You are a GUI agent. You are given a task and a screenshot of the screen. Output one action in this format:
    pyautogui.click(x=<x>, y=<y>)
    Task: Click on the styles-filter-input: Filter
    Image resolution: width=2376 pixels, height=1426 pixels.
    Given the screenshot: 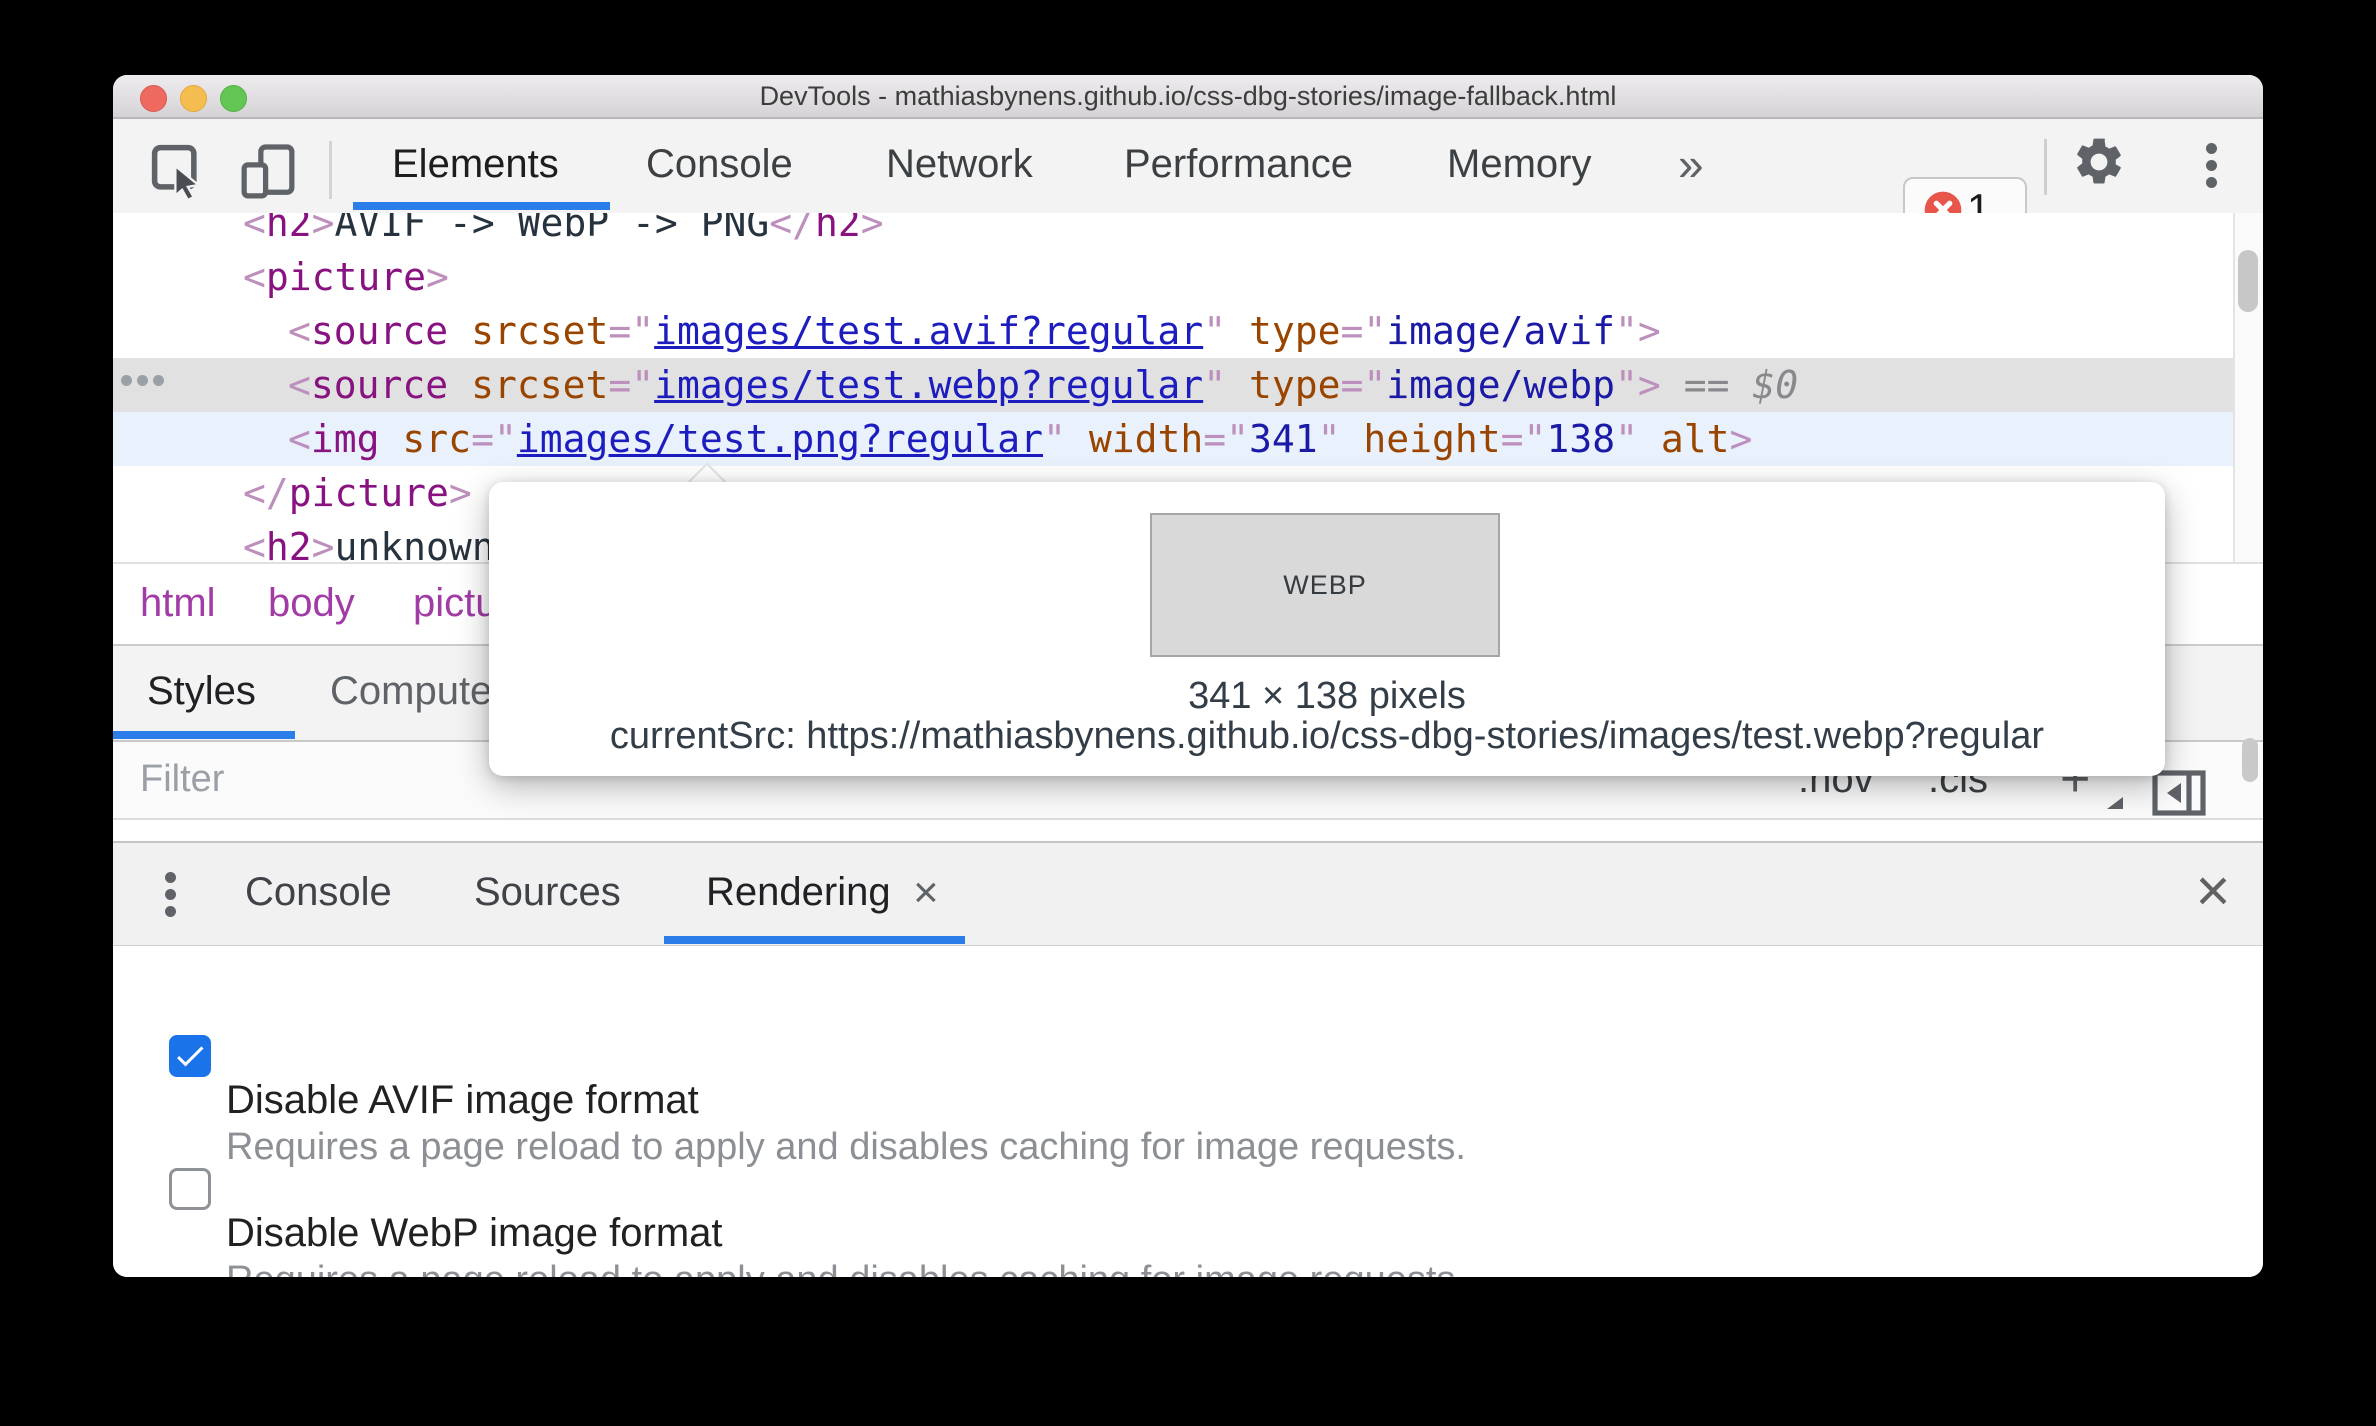 What is the action you would take?
    pyautogui.click(x=182, y=779)
    